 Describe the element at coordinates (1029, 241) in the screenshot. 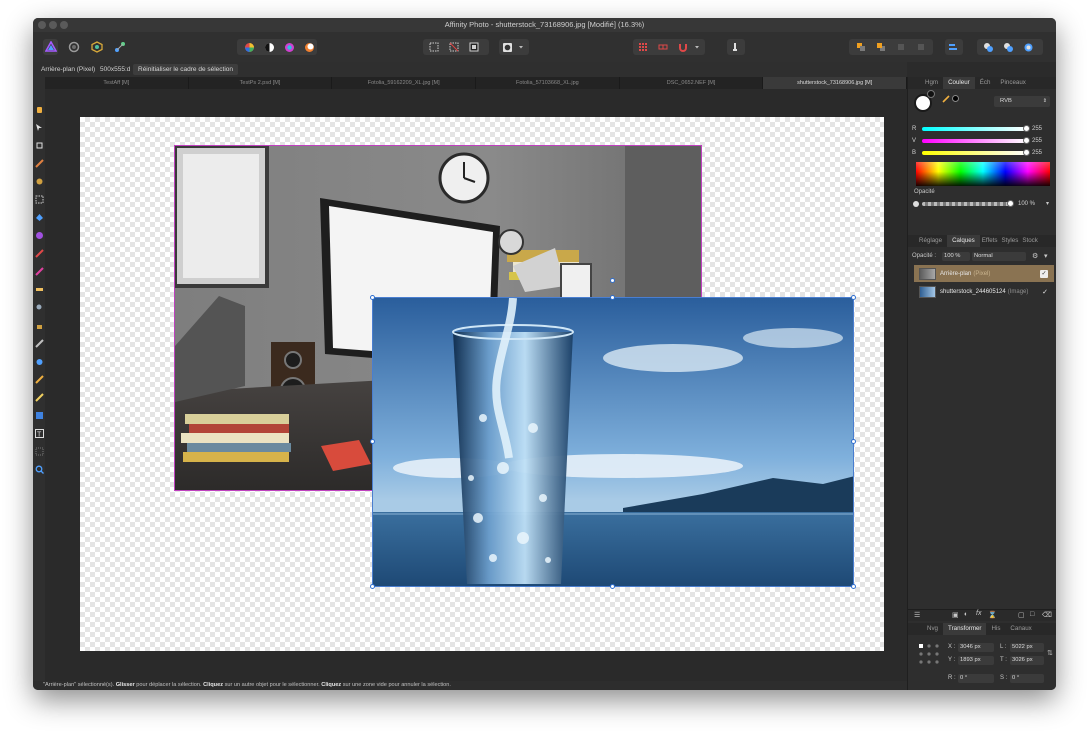

I see `tab-stock: Stock` at that location.